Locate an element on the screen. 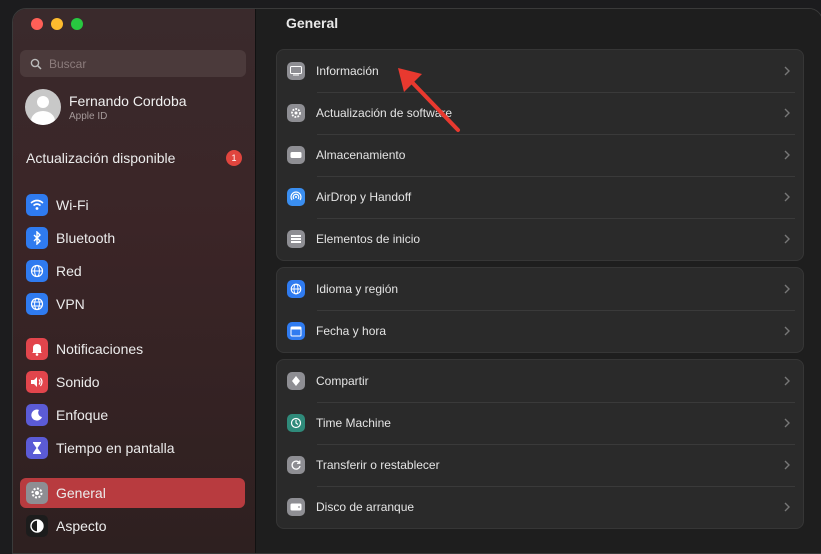 The width and height of the screenshot is (821, 554). minimize-window-button is located at coordinates (57, 24).